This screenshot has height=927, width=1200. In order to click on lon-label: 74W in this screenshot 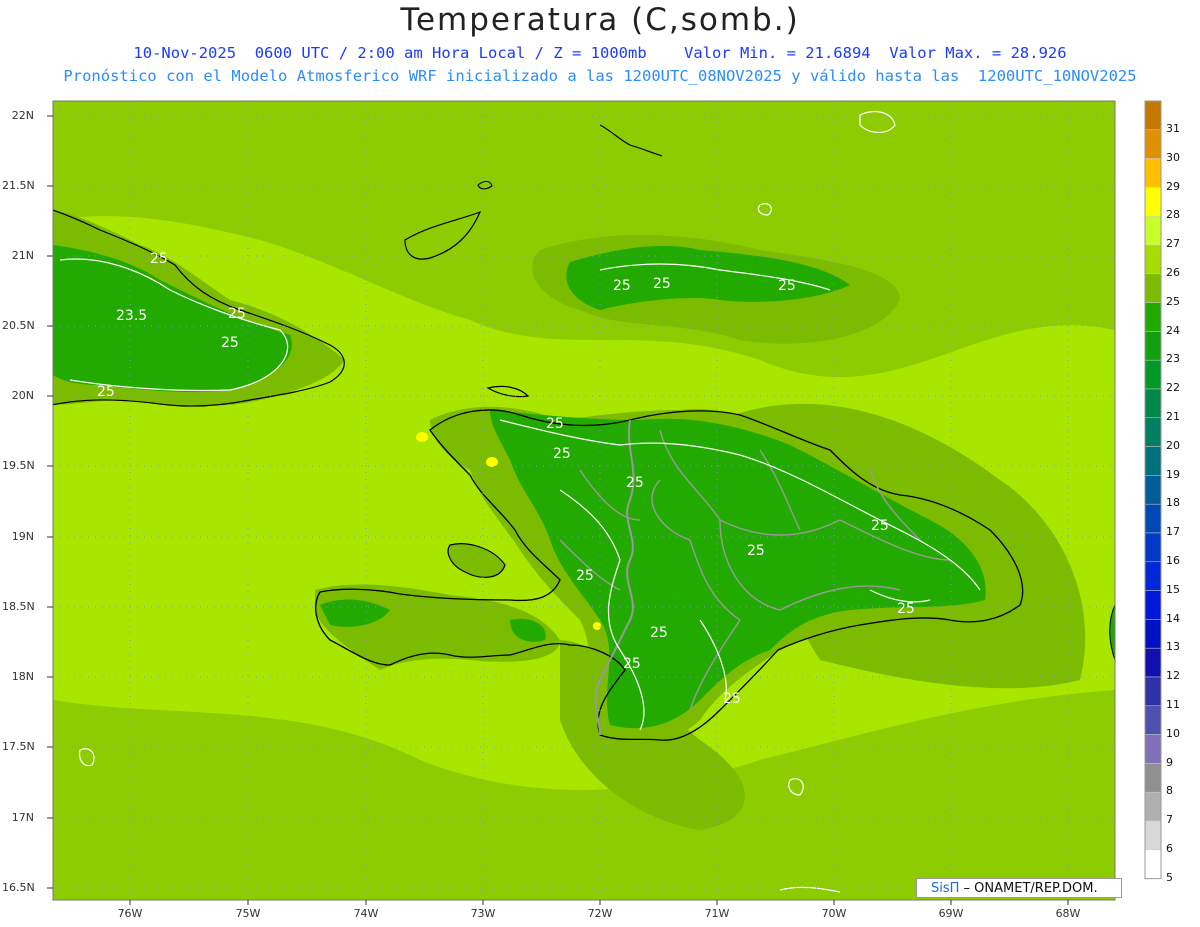, I will do `click(366, 913)`.